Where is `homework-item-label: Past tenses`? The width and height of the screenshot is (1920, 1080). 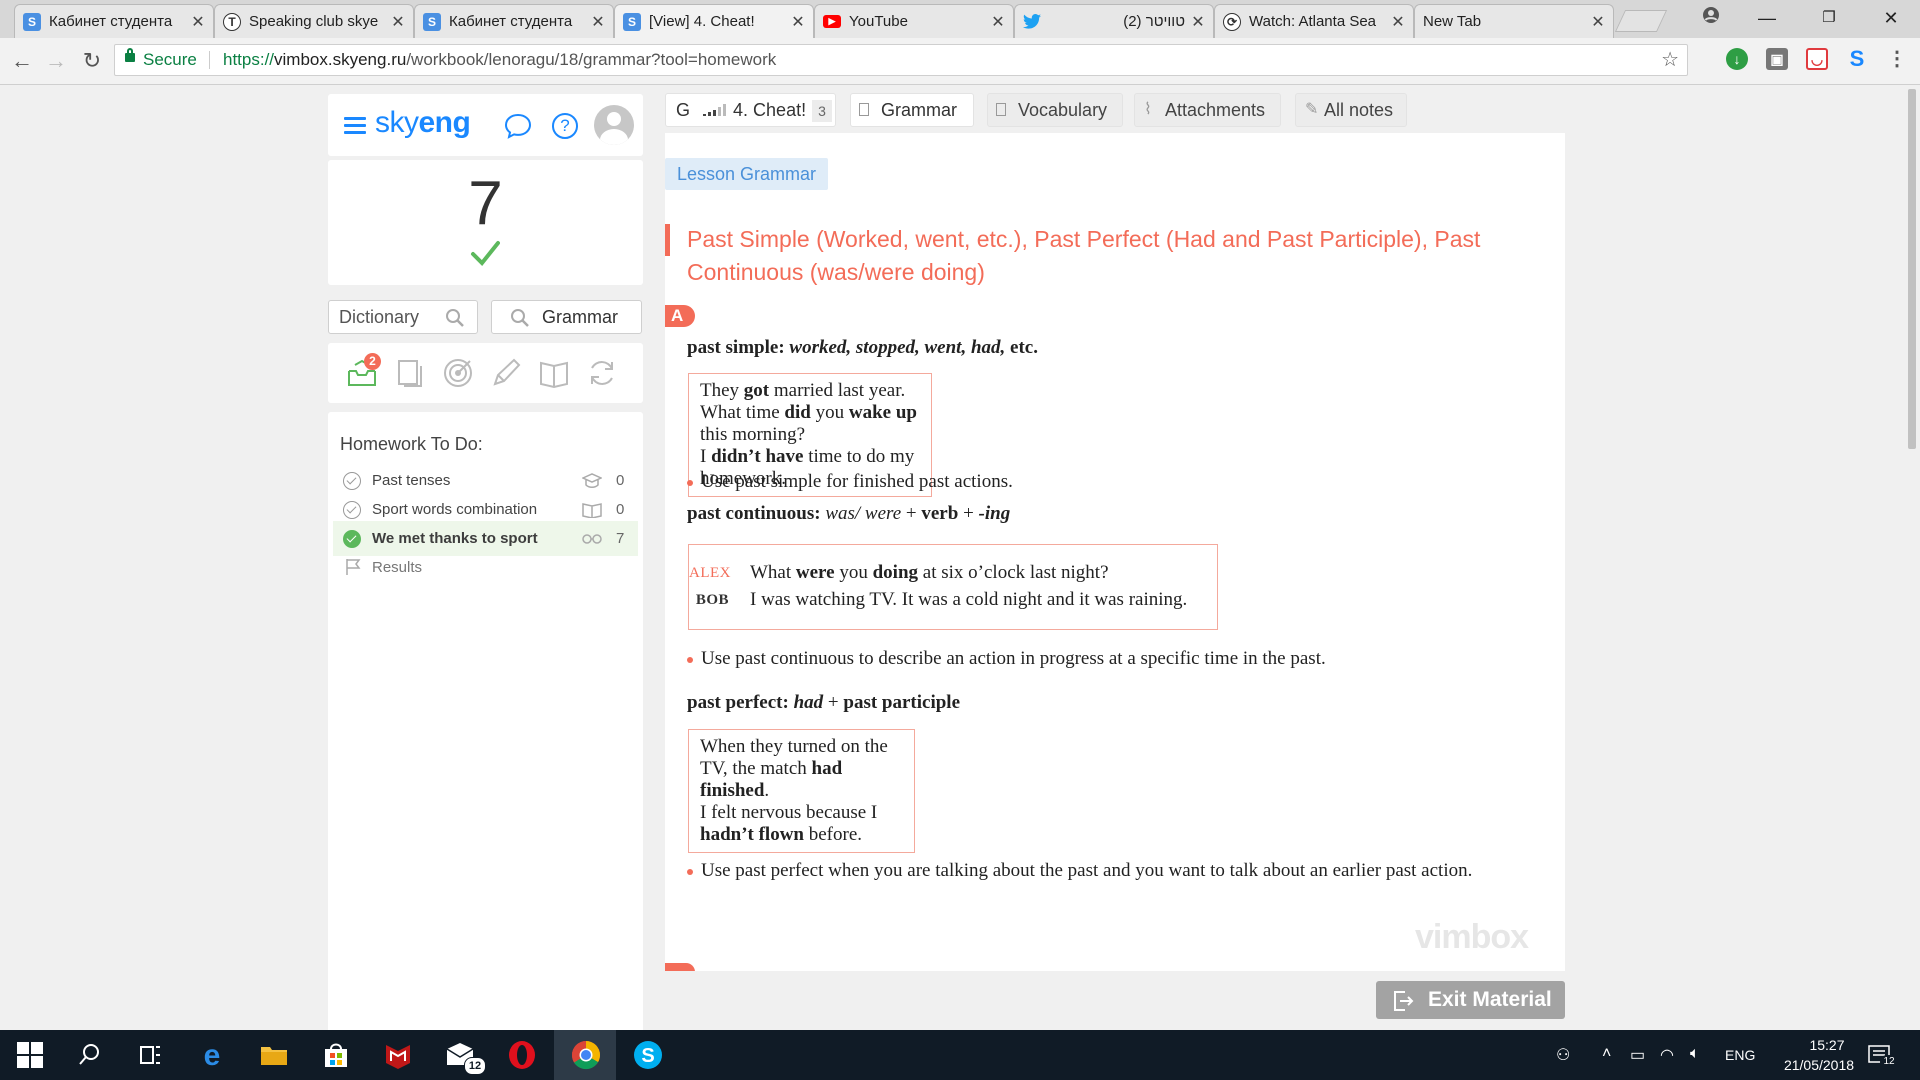
homework-item-label: Past tenses is located at coordinates (411, 480).